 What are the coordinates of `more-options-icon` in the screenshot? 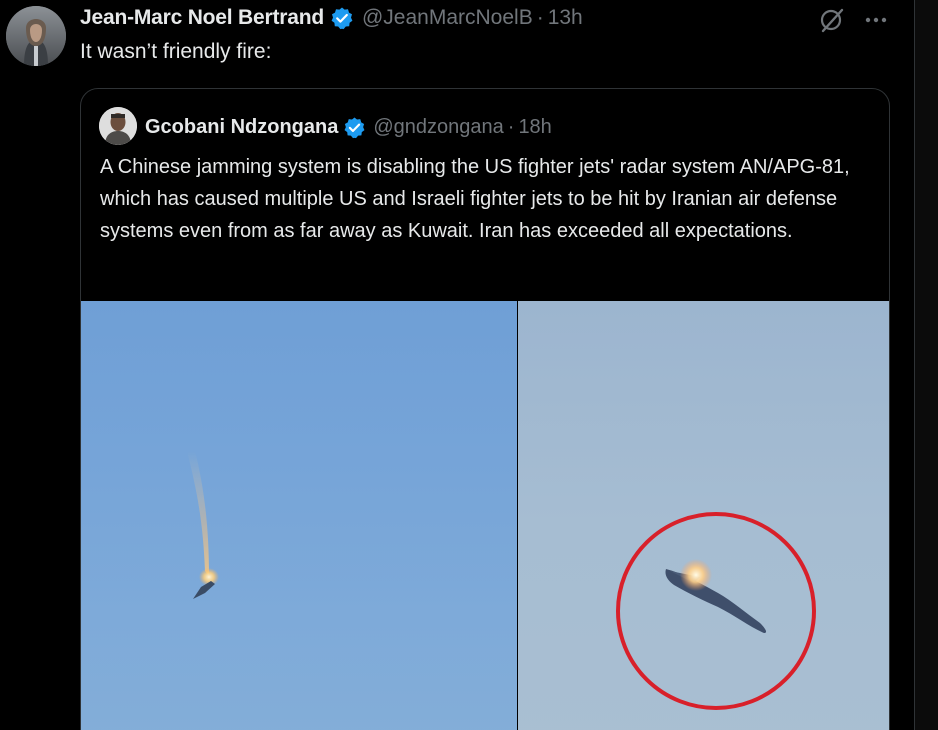 It's located at (876, 20).